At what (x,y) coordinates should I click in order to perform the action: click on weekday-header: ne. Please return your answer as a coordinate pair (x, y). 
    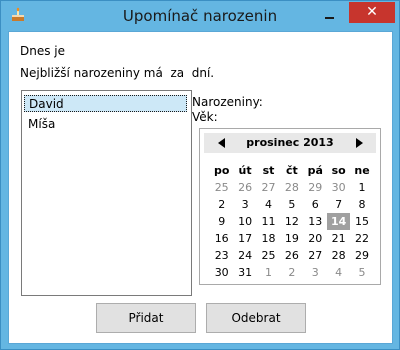
    Looking at the image, I should click on (362, 170).